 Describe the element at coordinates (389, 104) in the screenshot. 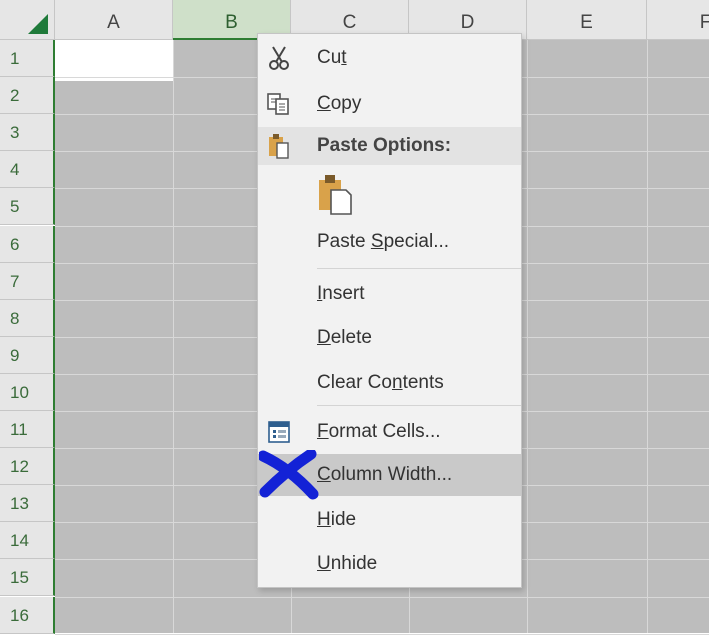

I see `menu-item-copy: Copy` at that location.